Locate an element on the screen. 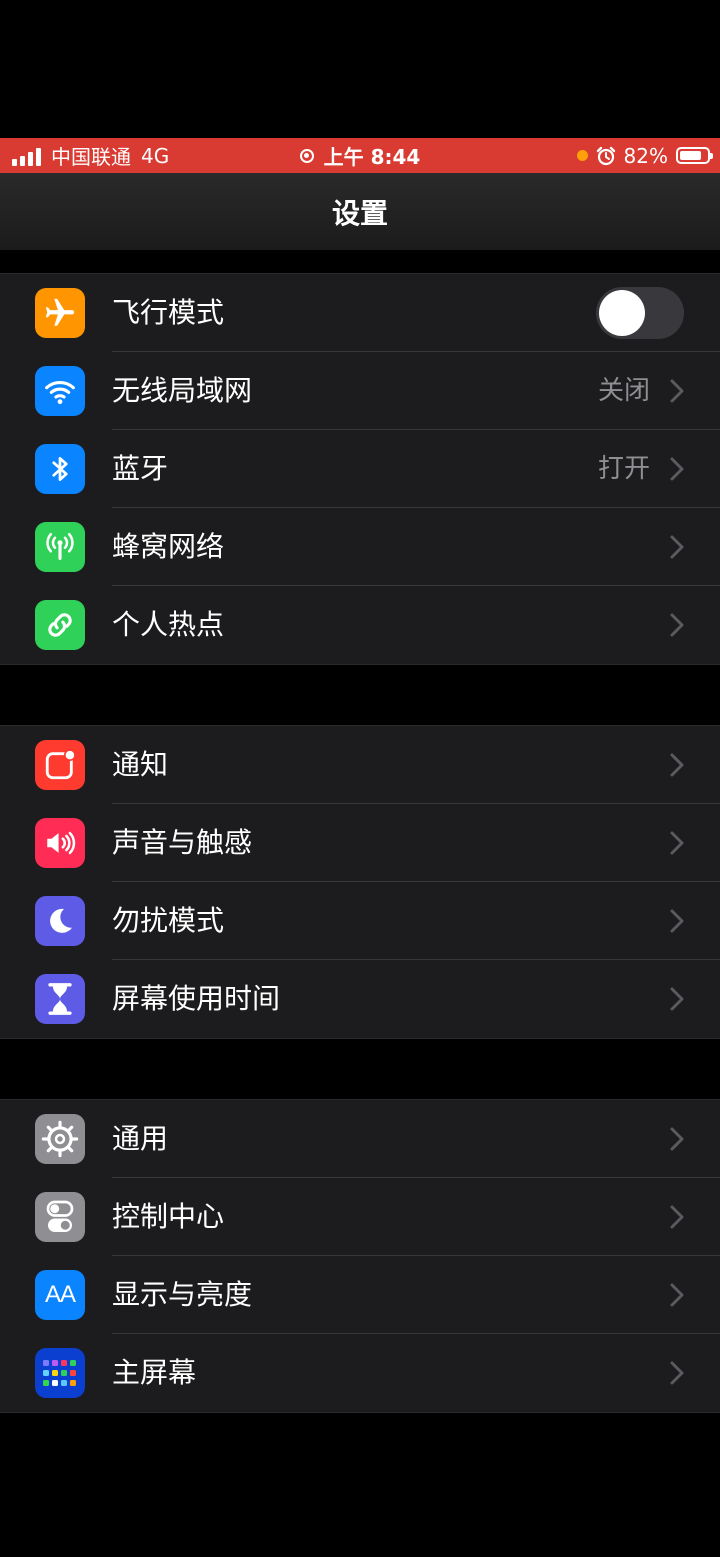 The height and width of the screenshot is (1557, 720). settings-row-label: 显示与亮度 is located at coordinates (182, 1294).